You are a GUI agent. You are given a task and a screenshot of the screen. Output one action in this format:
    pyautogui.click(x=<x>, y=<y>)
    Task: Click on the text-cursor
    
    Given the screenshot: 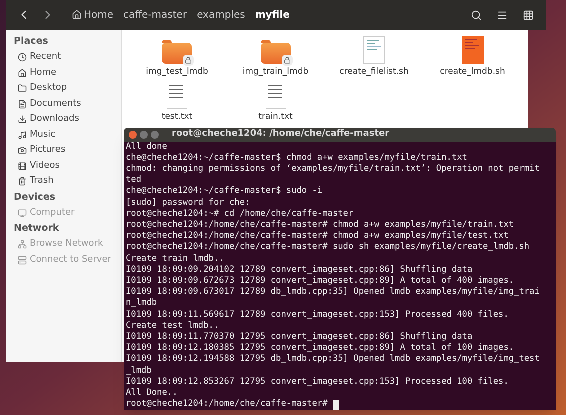 What is the action you would take?
    pyautogui.click(x=335, y=405)
    